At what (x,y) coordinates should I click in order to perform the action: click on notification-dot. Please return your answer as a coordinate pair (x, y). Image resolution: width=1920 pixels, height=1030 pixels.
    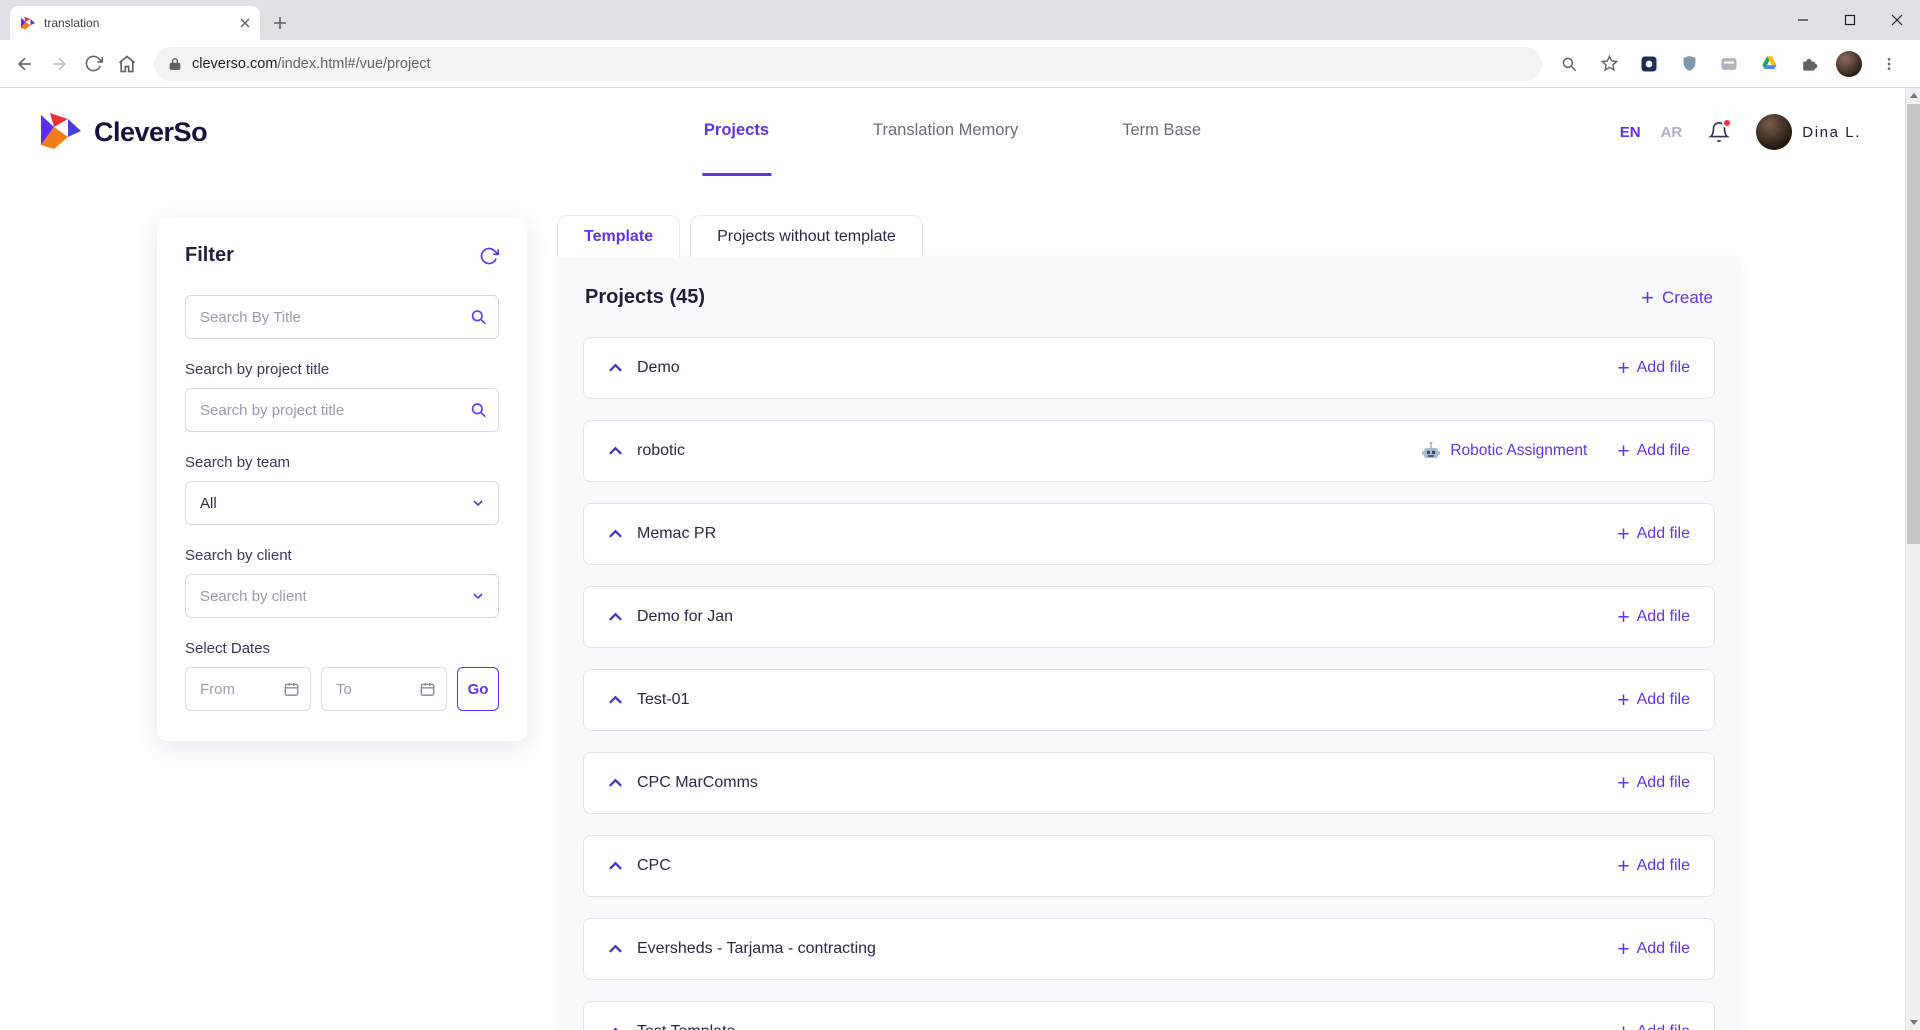
    Looking at the image, I should click on (1727, 123).